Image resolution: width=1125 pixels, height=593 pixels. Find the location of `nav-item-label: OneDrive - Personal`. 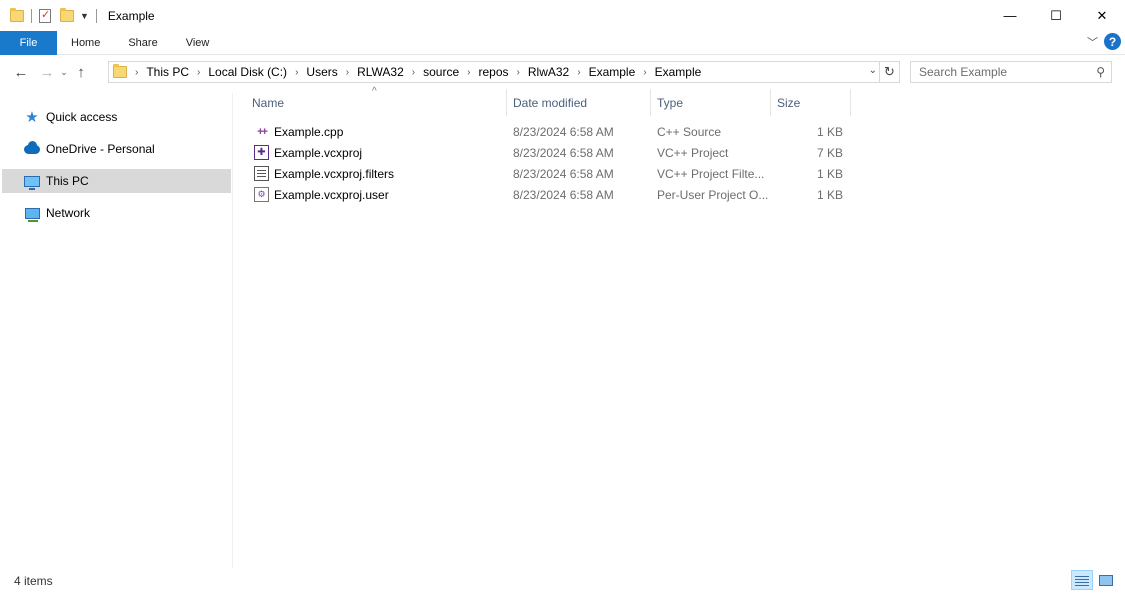

nav-item-label: OneDrive - Personal is located at coordinates (100, 149).